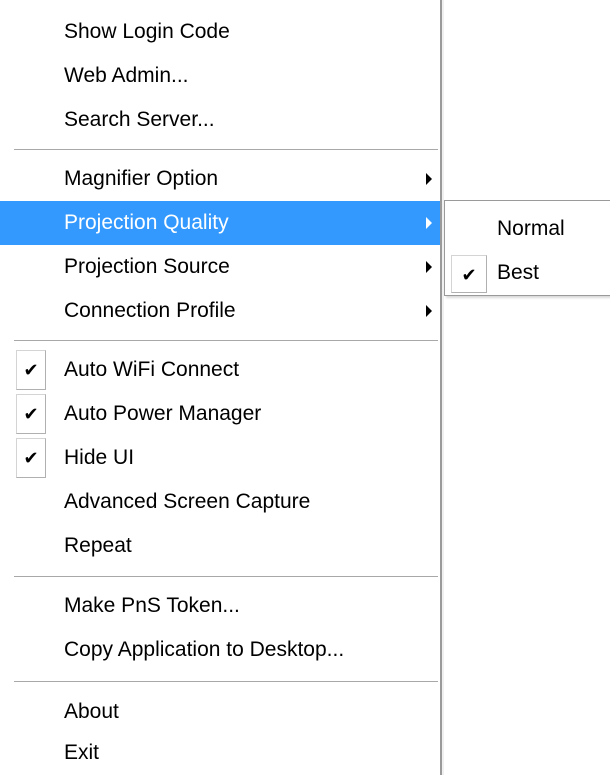  Describe the element at coordinates (187, 501) in the screenshot. I see `menu-item-label: Advanced Screen Capture` at that location.